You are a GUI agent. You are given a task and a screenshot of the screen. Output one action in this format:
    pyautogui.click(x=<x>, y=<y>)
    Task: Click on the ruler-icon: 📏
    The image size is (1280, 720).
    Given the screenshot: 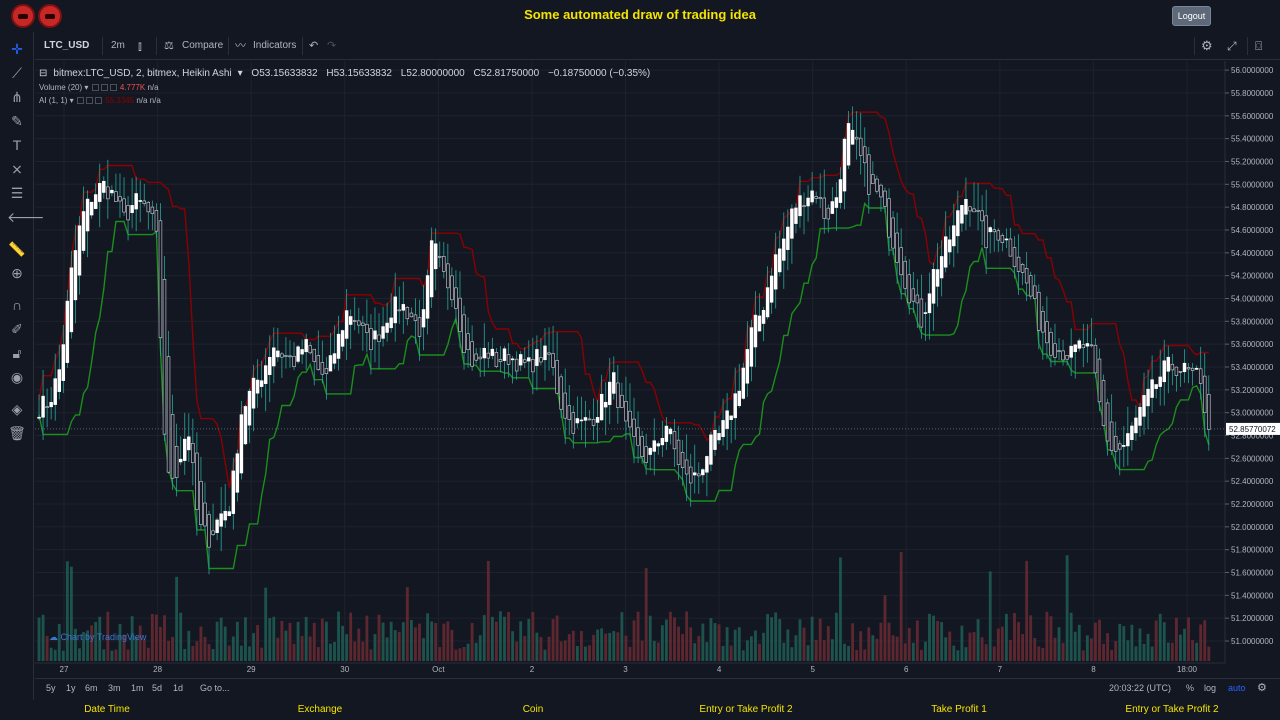 What is the action you would take?
    pyautogui.click(x=17, y=249)
    